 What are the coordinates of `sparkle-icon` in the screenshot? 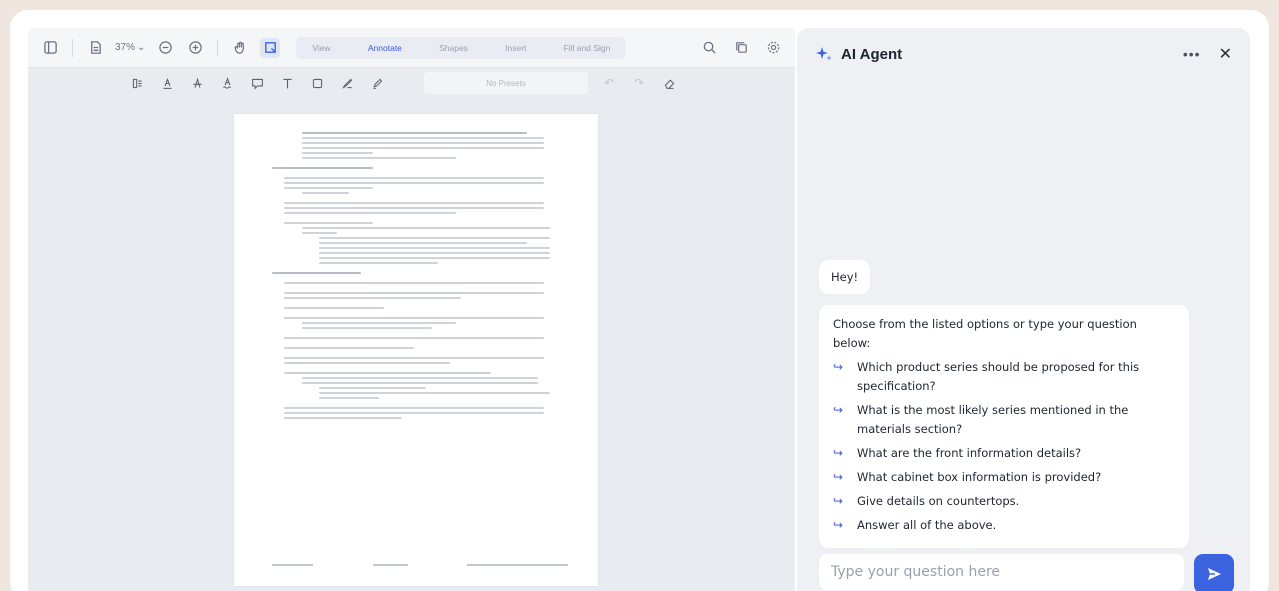 It's located at (824, 54).